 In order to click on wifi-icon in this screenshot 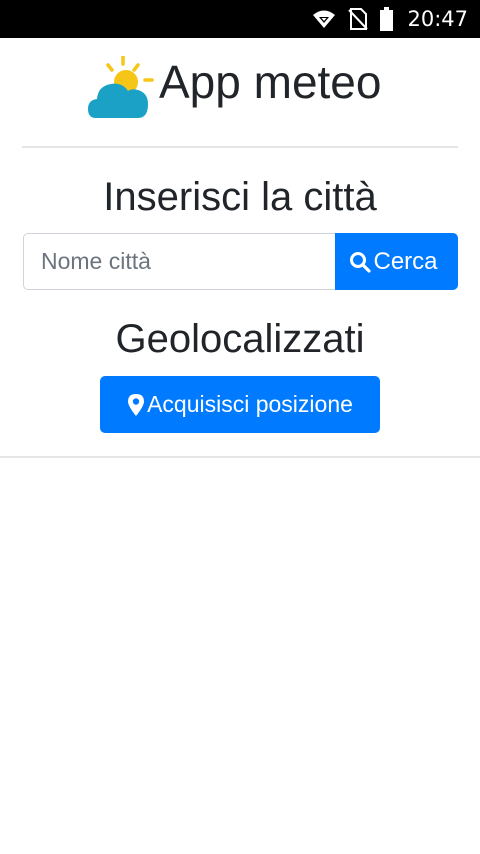, I will do `click(324, 19)`.